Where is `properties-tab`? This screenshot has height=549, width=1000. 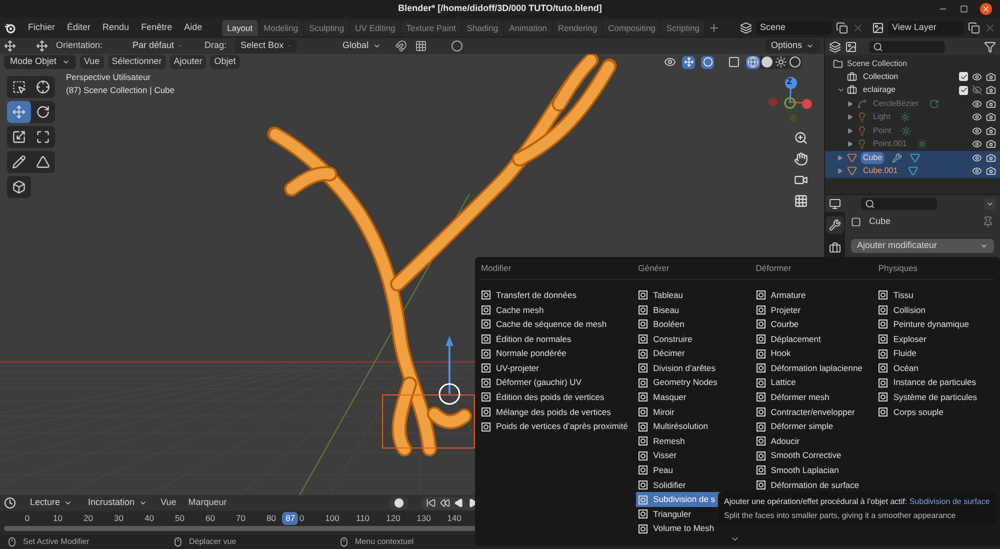 properties-tab is located at coordinates (835, 225).